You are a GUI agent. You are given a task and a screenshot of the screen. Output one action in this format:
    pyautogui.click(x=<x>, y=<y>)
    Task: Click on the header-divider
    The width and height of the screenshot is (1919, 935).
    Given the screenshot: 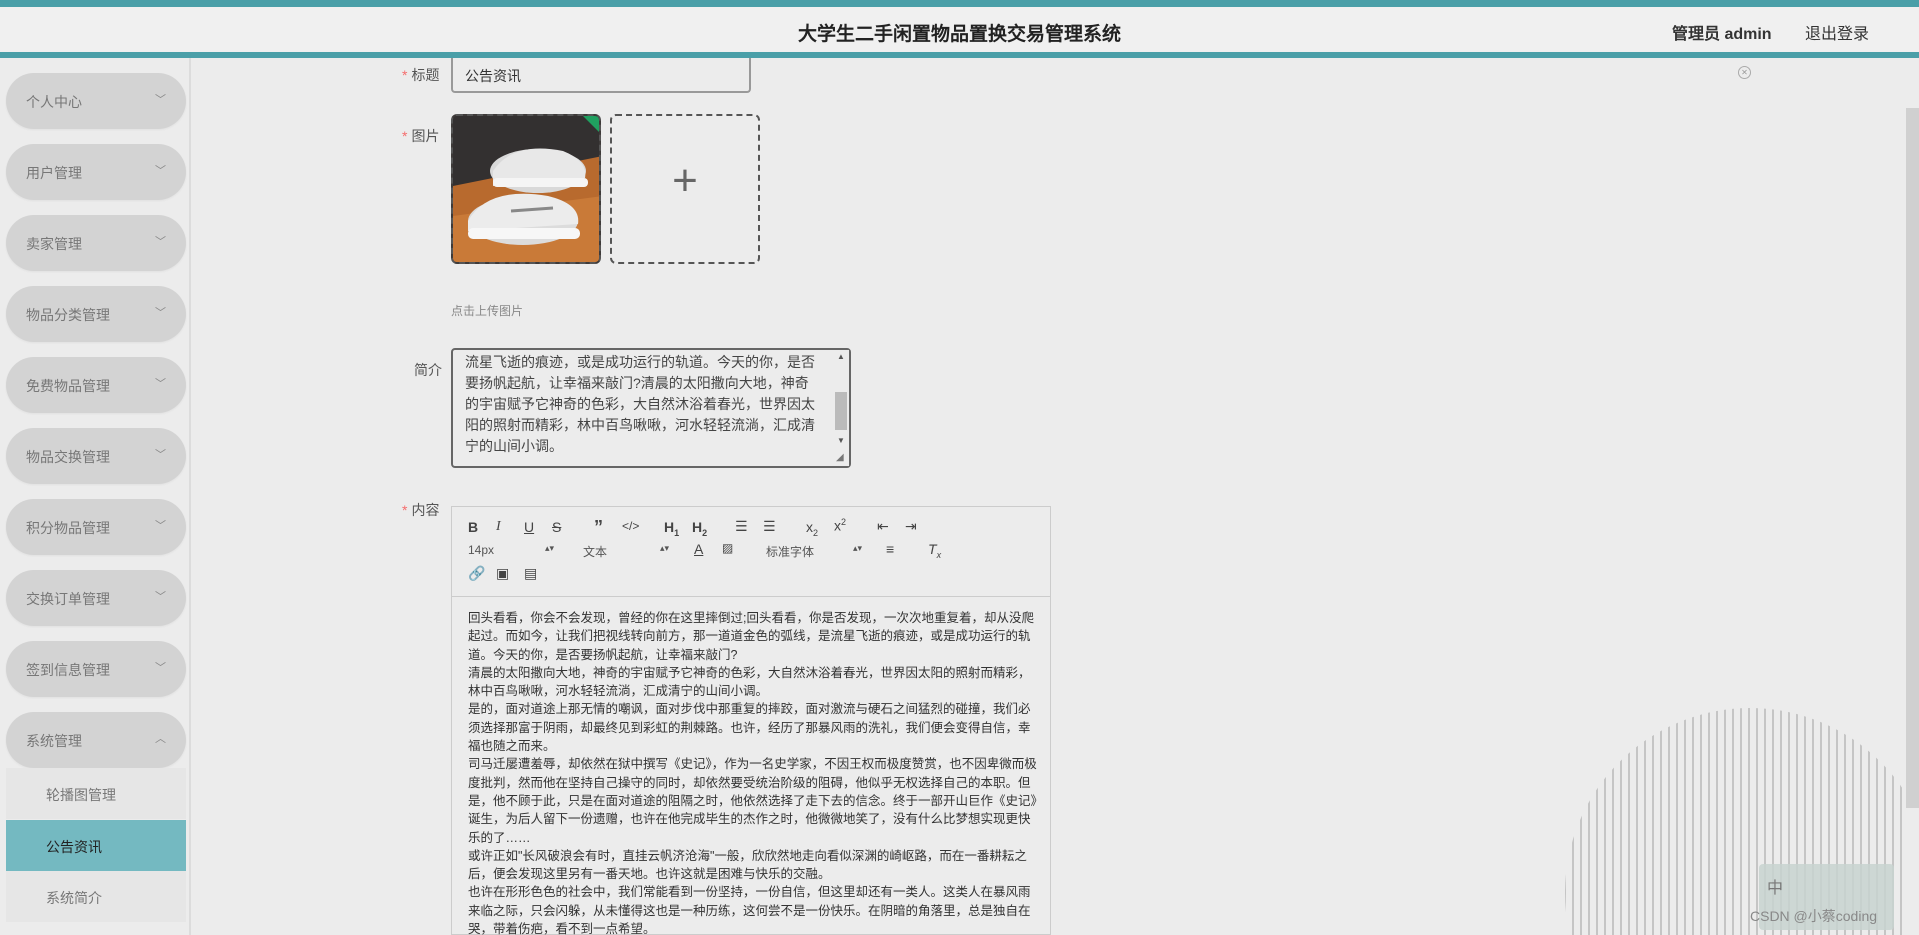 What is the action you would take?
    pyautogui.click(x=959, y=55)
    